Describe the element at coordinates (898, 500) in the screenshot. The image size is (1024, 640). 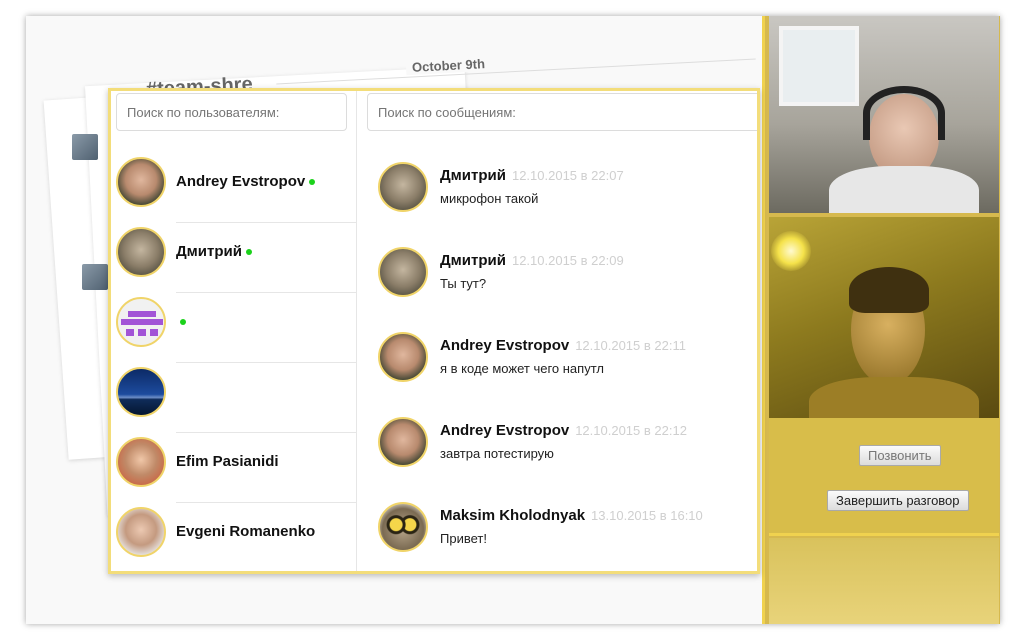
I see `end-call-button: Завершить разговор` at that location.